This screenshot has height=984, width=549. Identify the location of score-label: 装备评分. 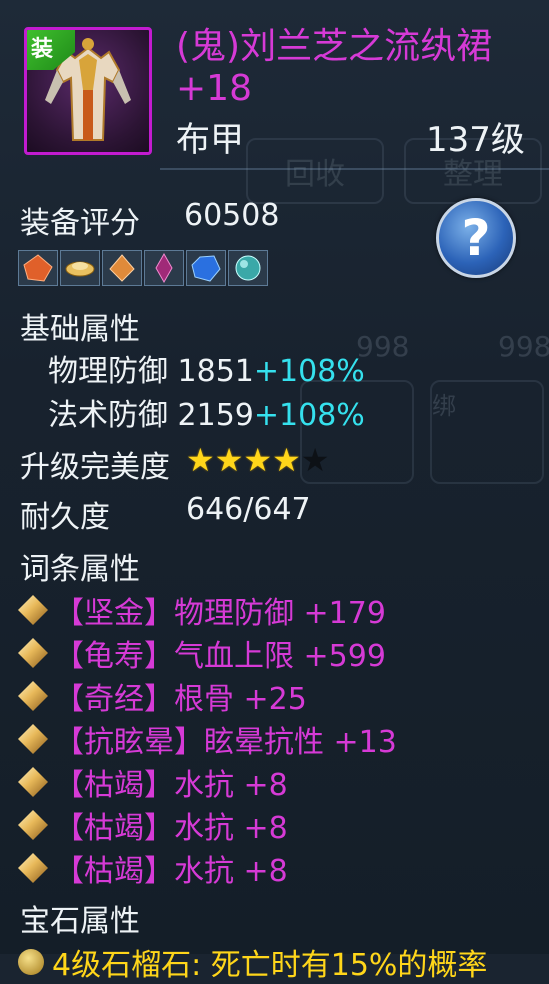
(80, 223).